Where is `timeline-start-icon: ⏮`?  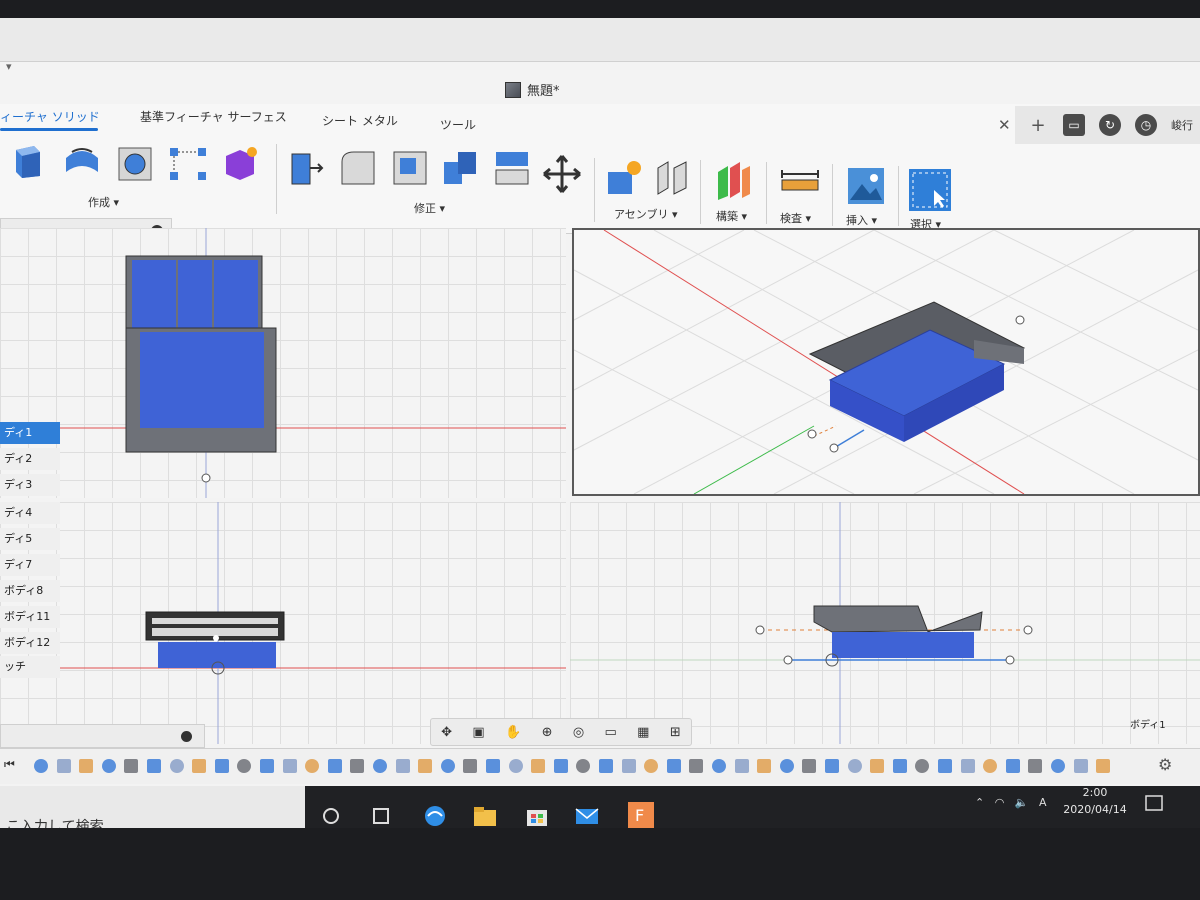 timeline-start-icon: ⏮ is located at coordinates (9, 764).